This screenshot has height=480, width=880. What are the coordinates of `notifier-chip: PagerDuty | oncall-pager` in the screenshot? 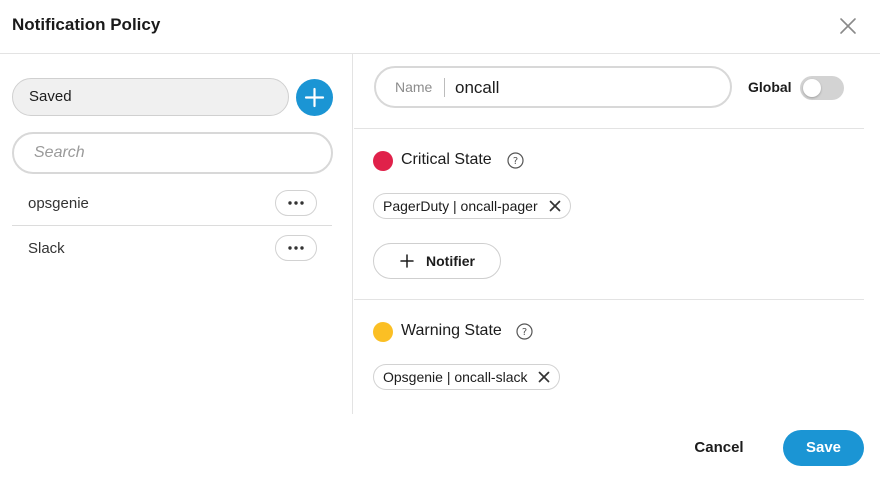 It's located at (472, 206).